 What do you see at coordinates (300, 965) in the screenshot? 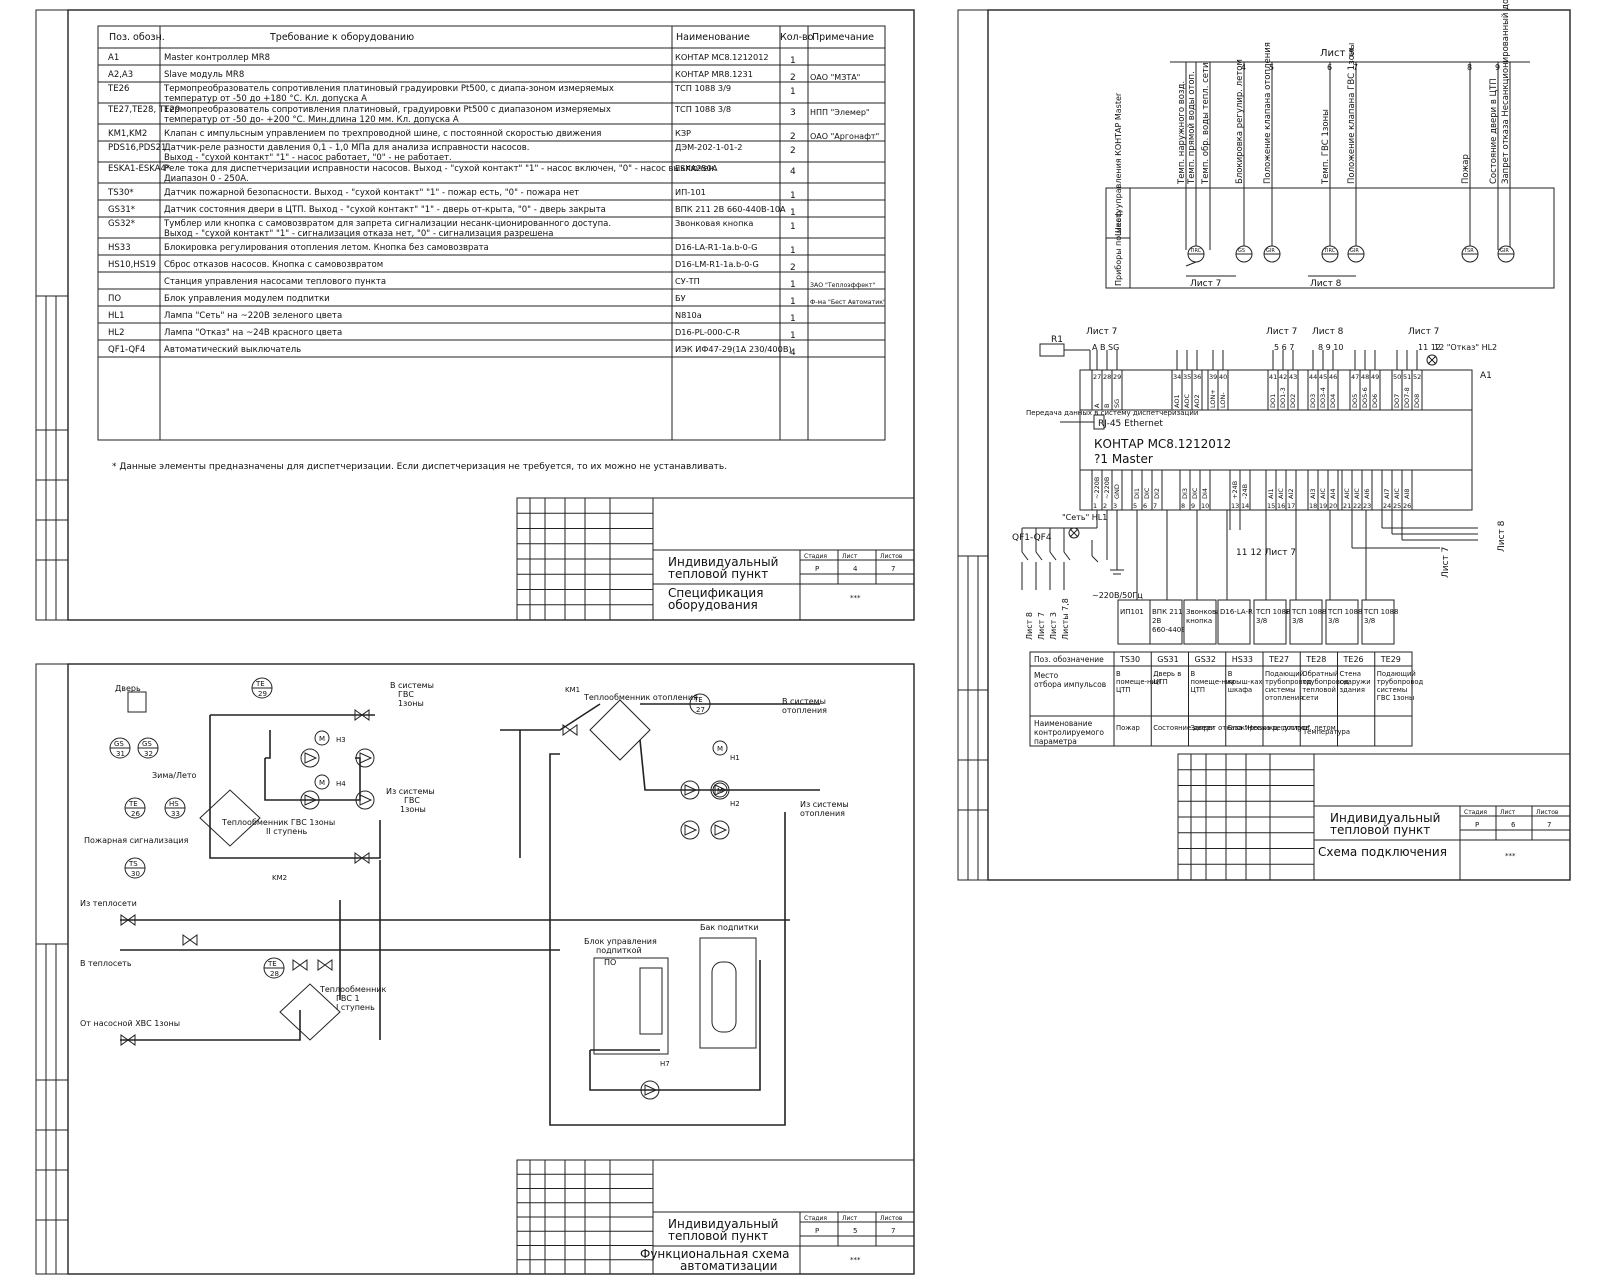
I see `valve-icon` at bounding box center [300, 965].